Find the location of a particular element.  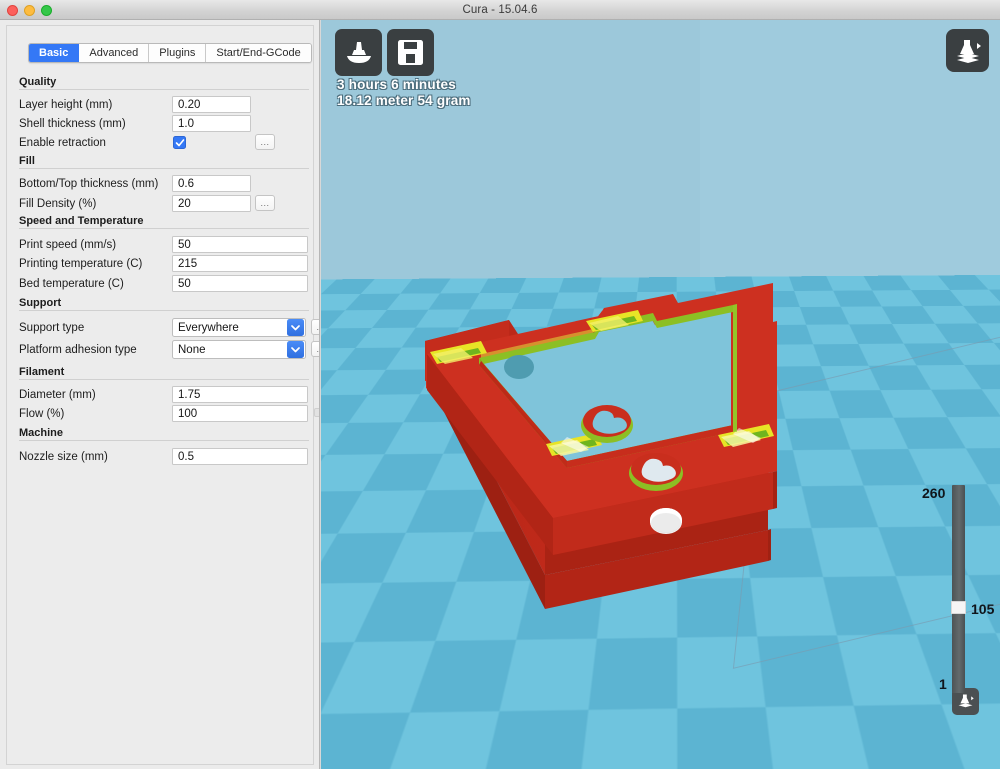

setting-row-diameter-mm: Diameter (mm) 1.75 is located at coordinates (167, 394).